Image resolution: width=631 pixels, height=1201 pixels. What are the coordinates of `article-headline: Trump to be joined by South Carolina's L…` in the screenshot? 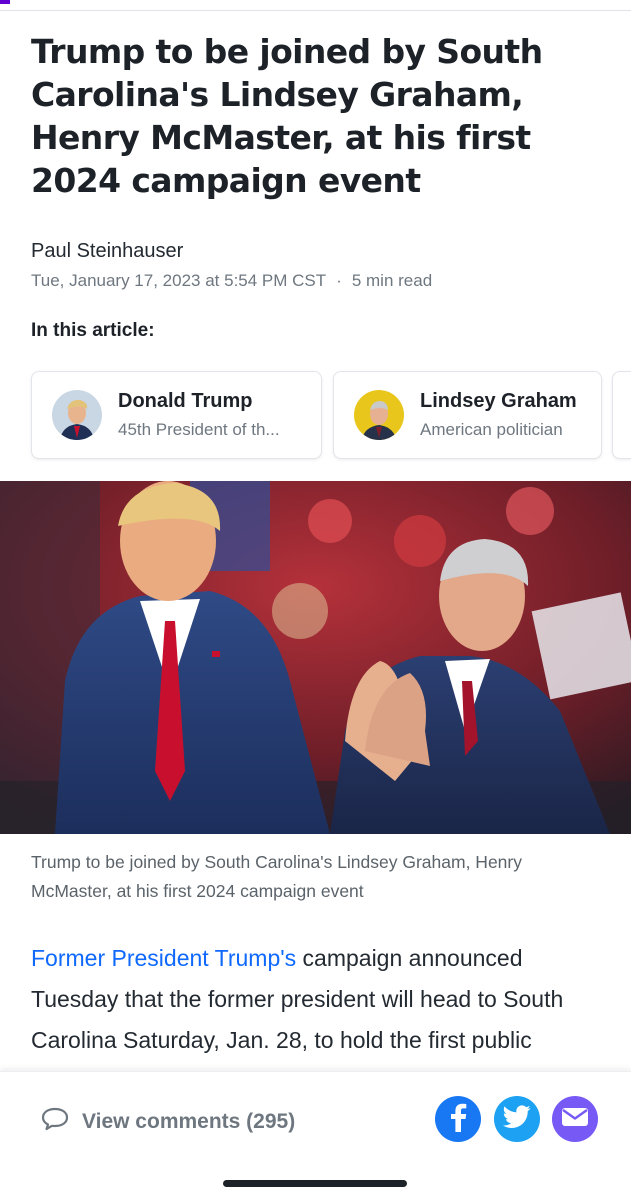 It's located at (287, 116).